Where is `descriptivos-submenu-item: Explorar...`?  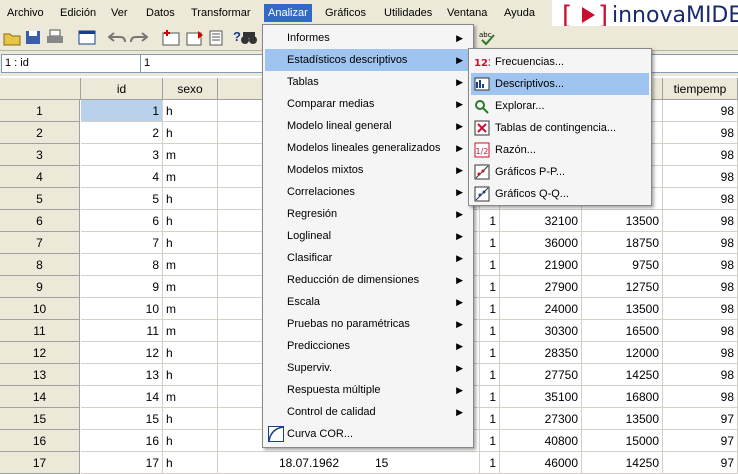
descriptivos-submenu-item: Explorar... is located at coordinates (560, 106).